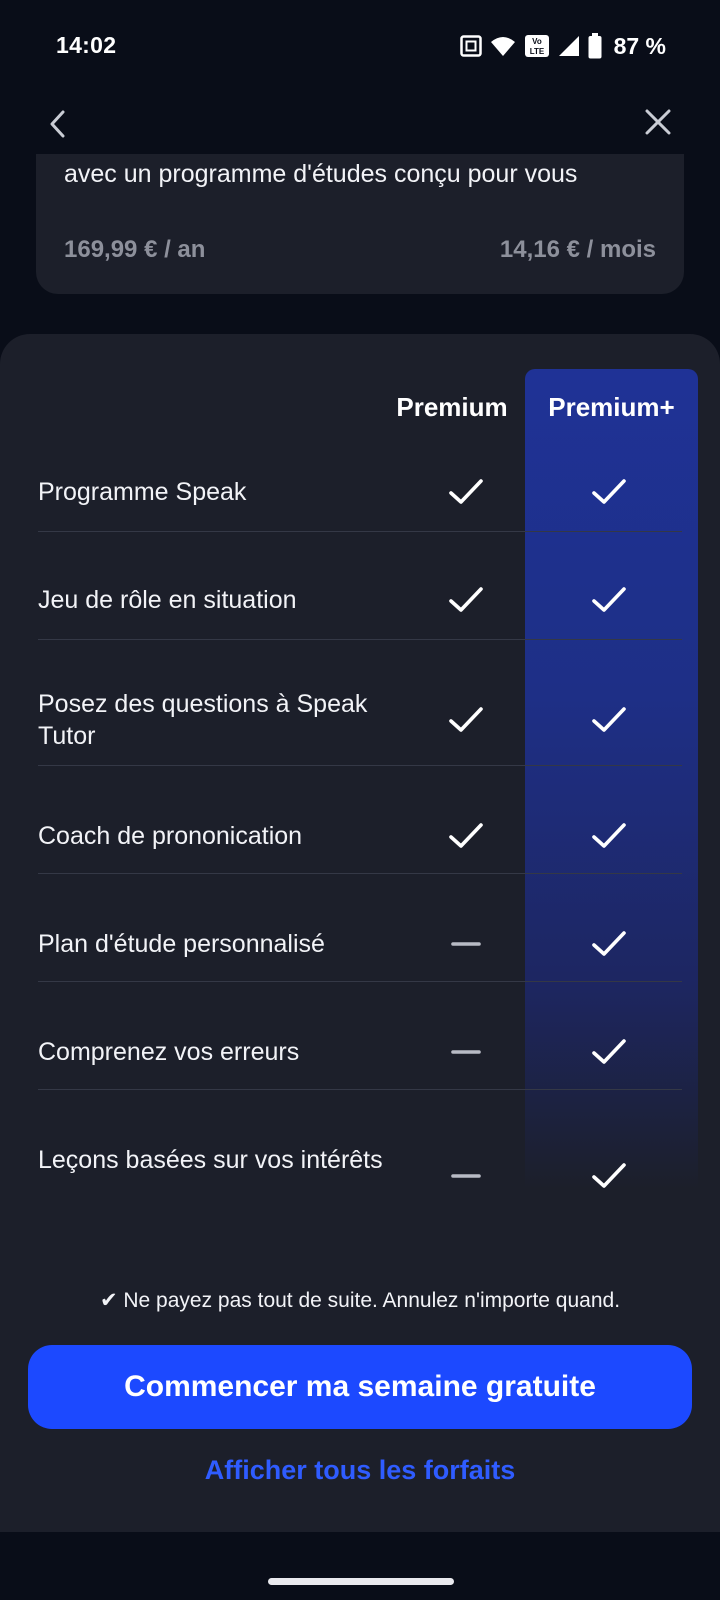 This screenshot has height=1600, width=720. What do you see at coordinates (360, 1176) in the screenshot?
I see `feature-row: Leçons basées sur vos intérêts` at bounding box center [360, 1176].